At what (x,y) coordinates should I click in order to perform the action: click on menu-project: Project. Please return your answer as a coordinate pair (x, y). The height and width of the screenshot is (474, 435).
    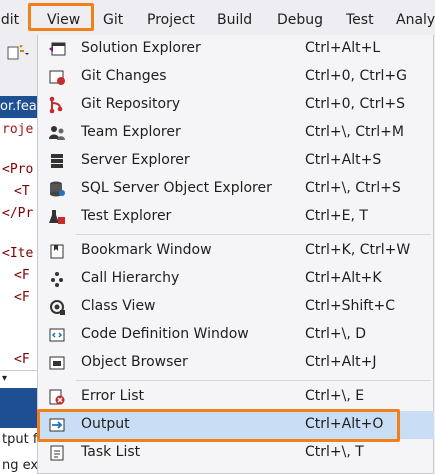
    Looking at the image, I should click on (171, 20).